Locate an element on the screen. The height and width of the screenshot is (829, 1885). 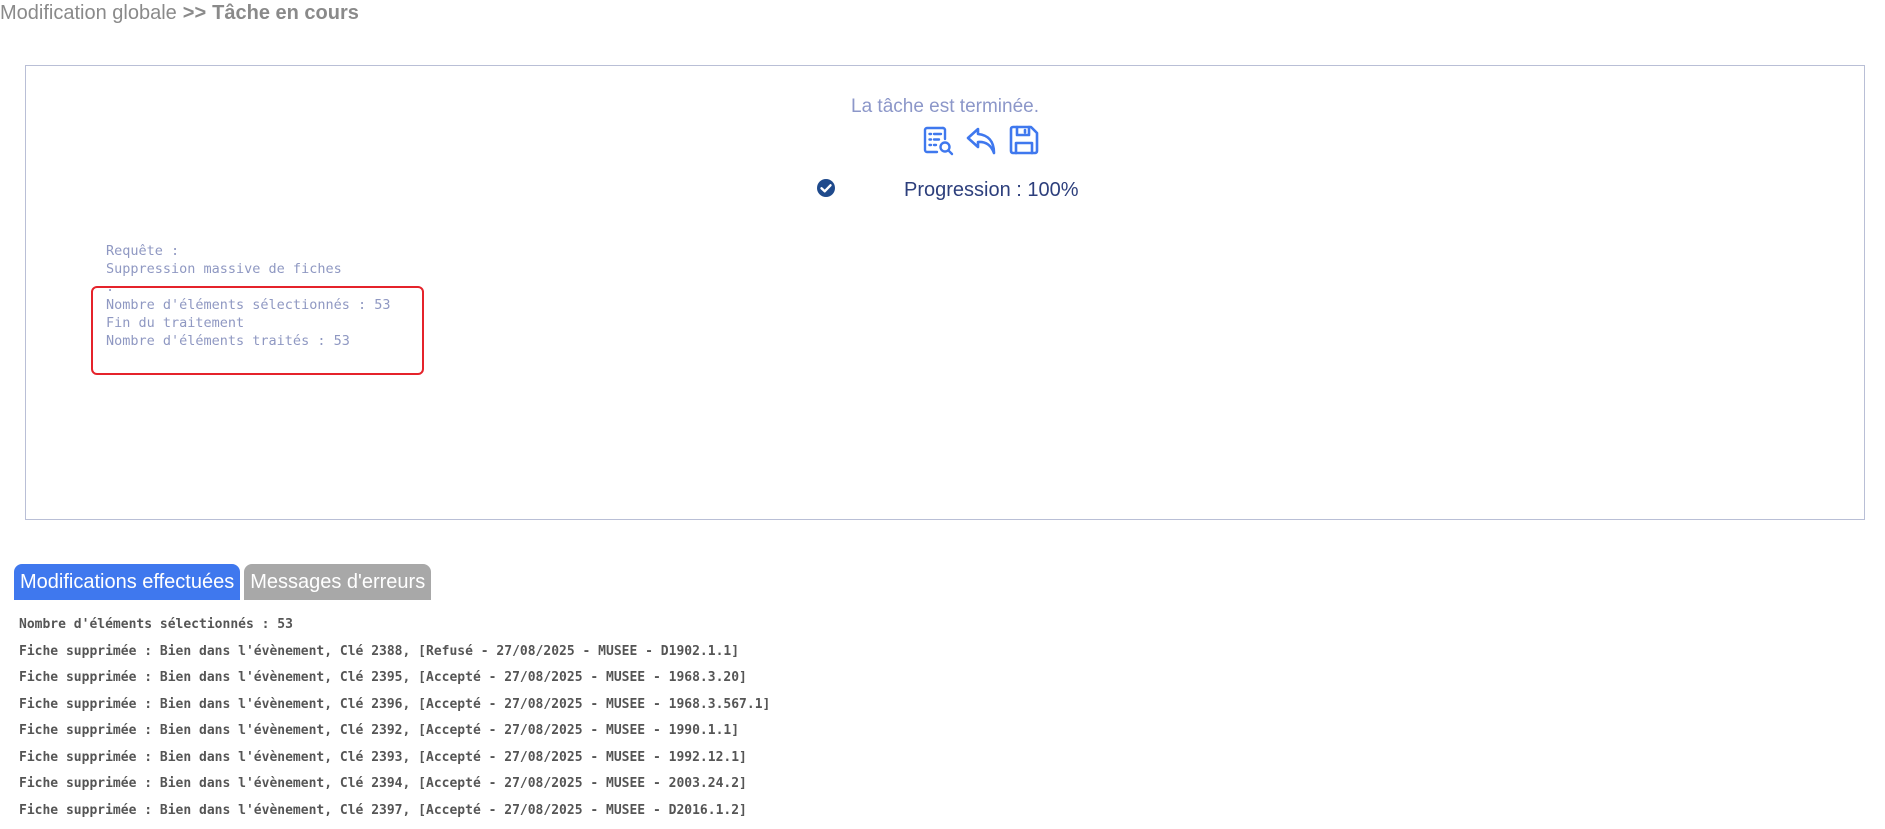
save-floppy-icon is located at coordinates (1024, 140).